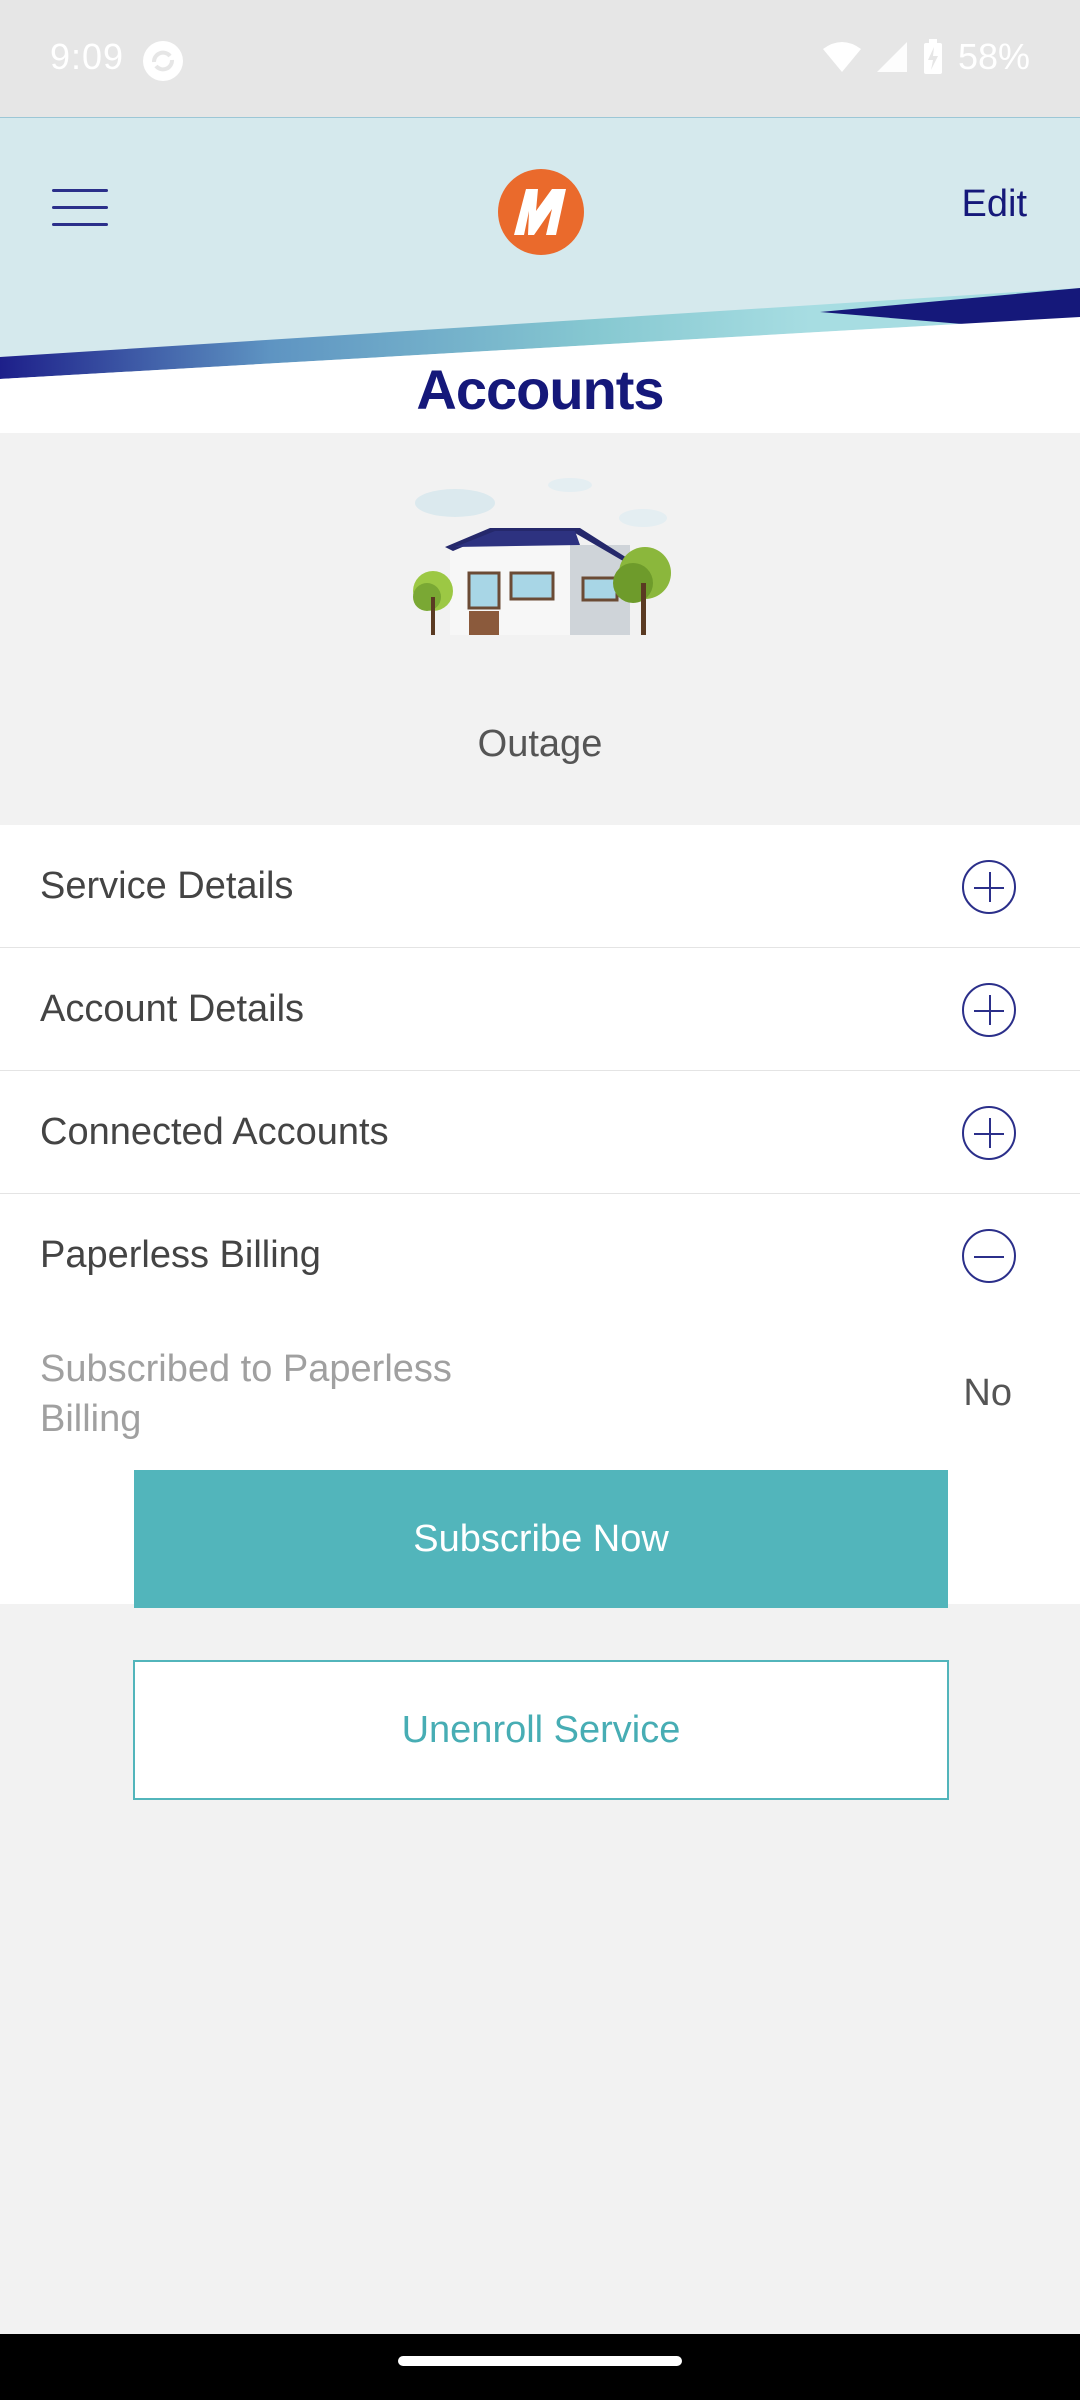 The height and width of the screenshot is (2400, 1080). Describe the element at coordinates (841, 57) in the screenshot. I see `wifi-icon` at that location.